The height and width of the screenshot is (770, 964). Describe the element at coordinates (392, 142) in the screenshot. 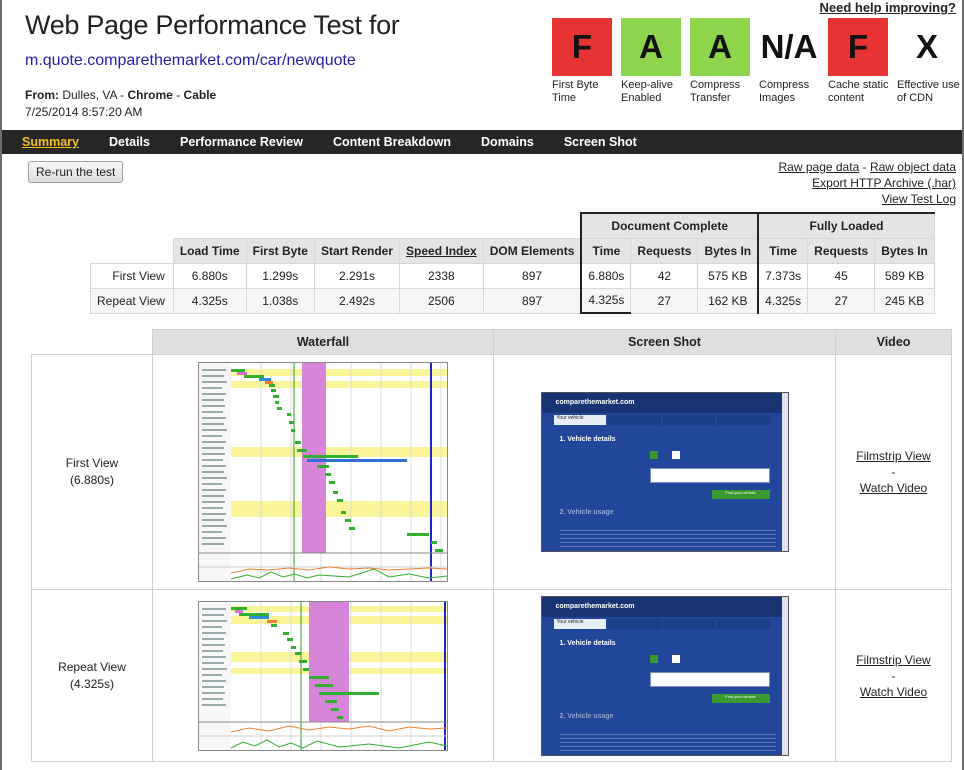

I see `tab-content-breakdown: Content Breakdown` at that location.